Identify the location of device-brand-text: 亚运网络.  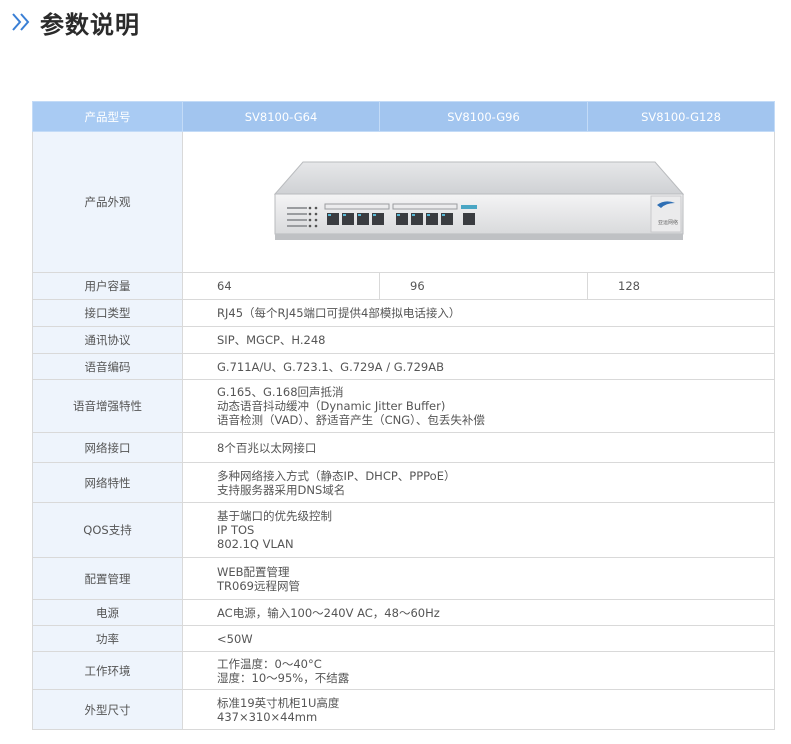
(668, 222).